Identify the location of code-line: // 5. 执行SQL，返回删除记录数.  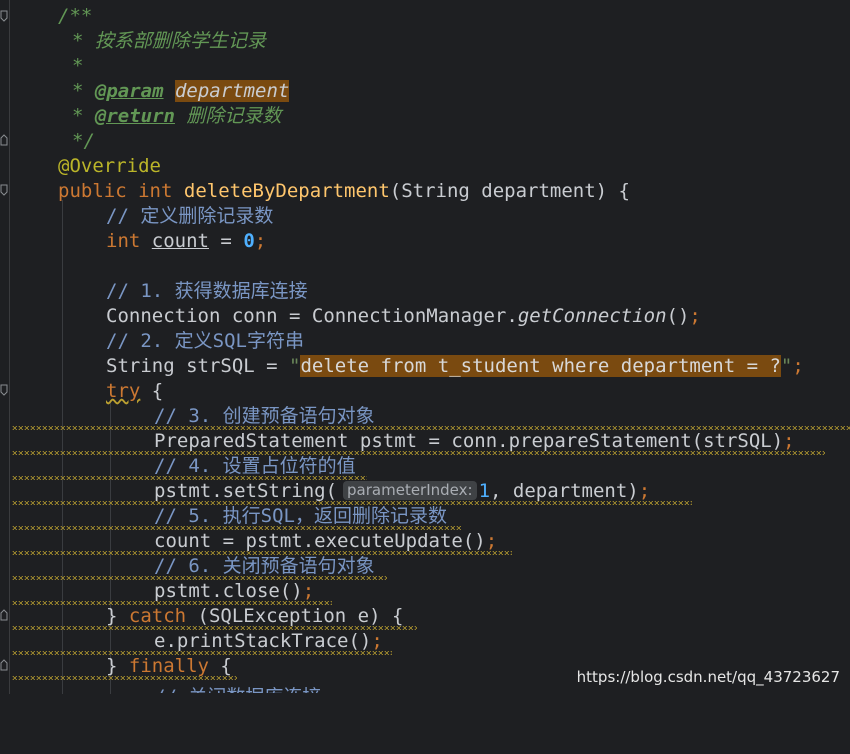
(425, 517).